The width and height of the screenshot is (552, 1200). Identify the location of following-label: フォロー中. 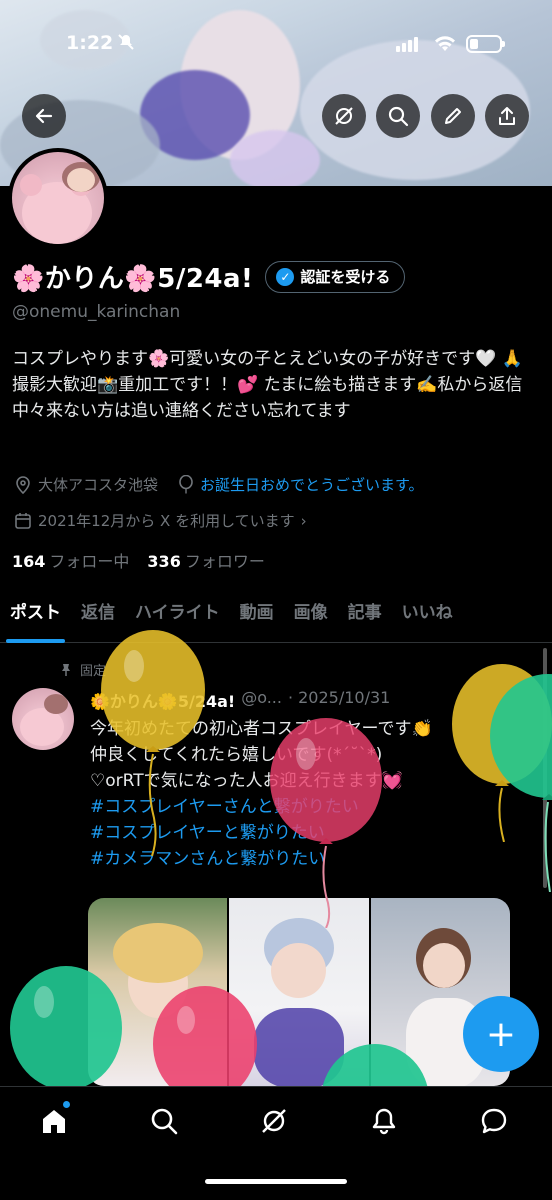
(89, 561).